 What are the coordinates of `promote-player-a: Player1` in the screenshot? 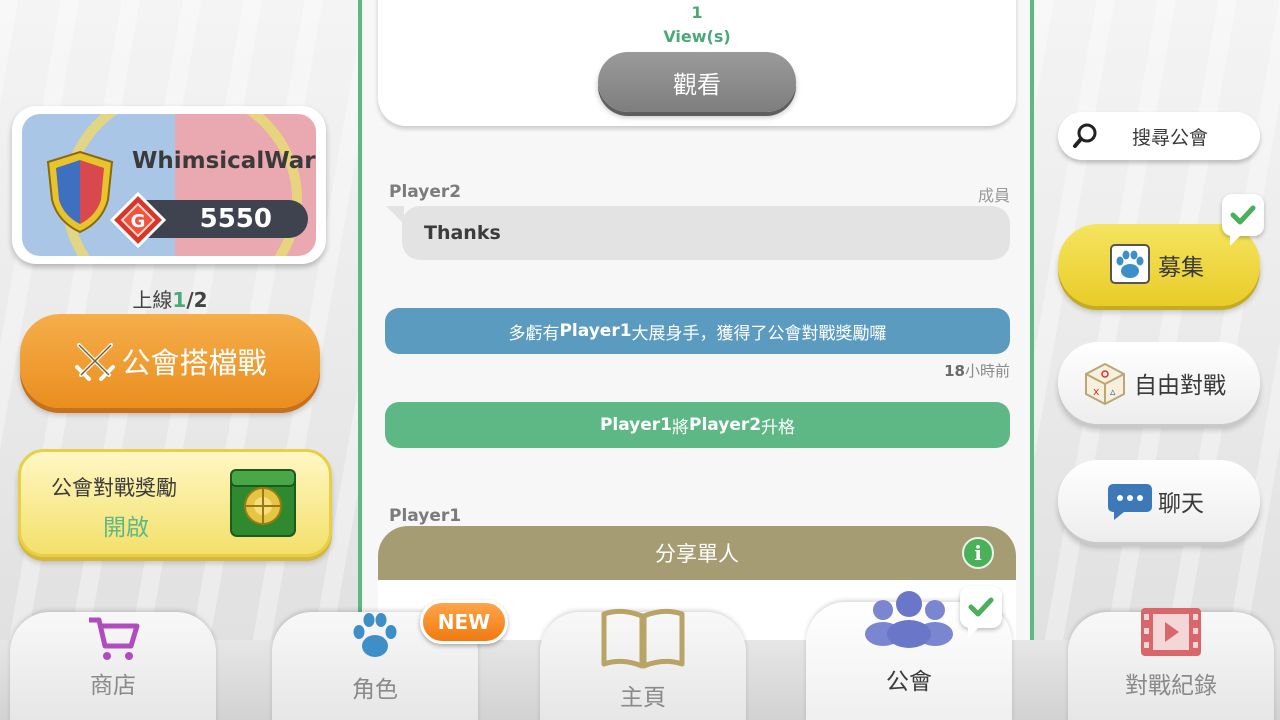 It's located at (635, 425).